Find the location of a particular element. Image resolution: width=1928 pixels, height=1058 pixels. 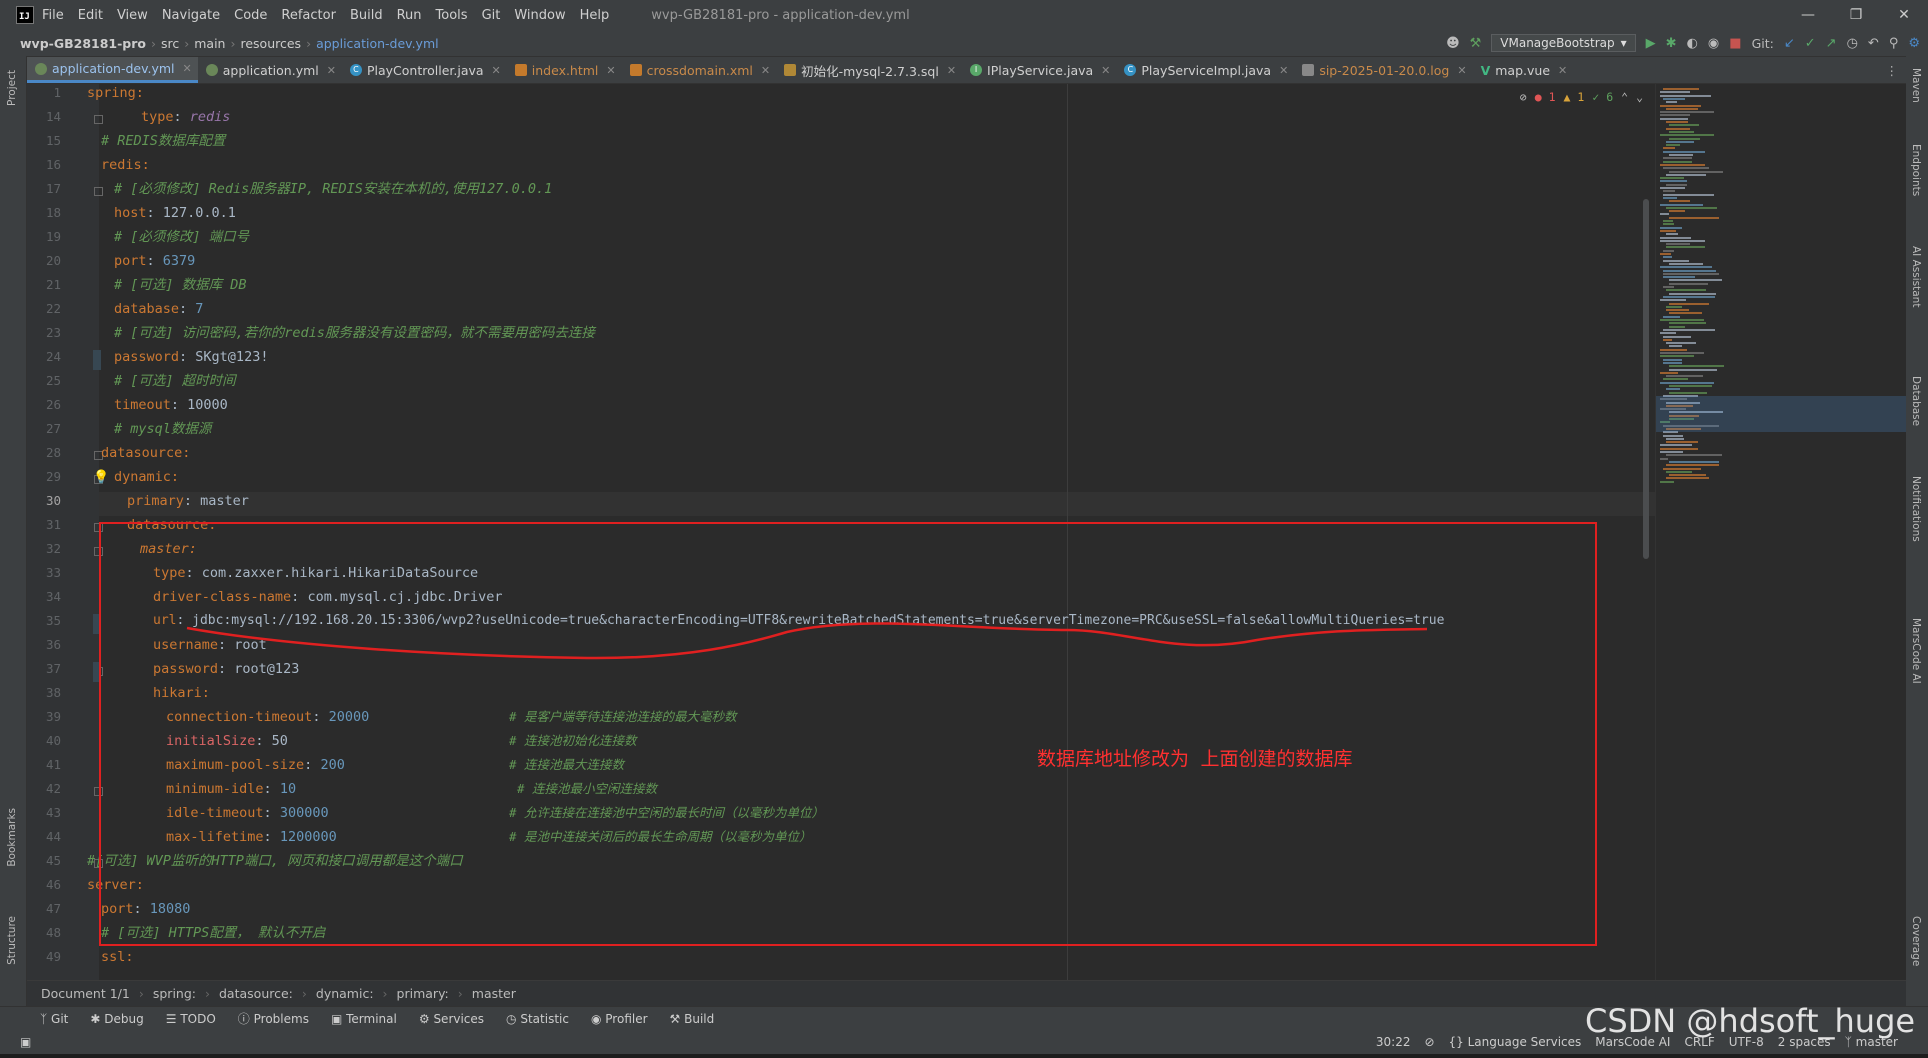

reader-mode-icon: ⊘ is located at coordinates (1523, 97).